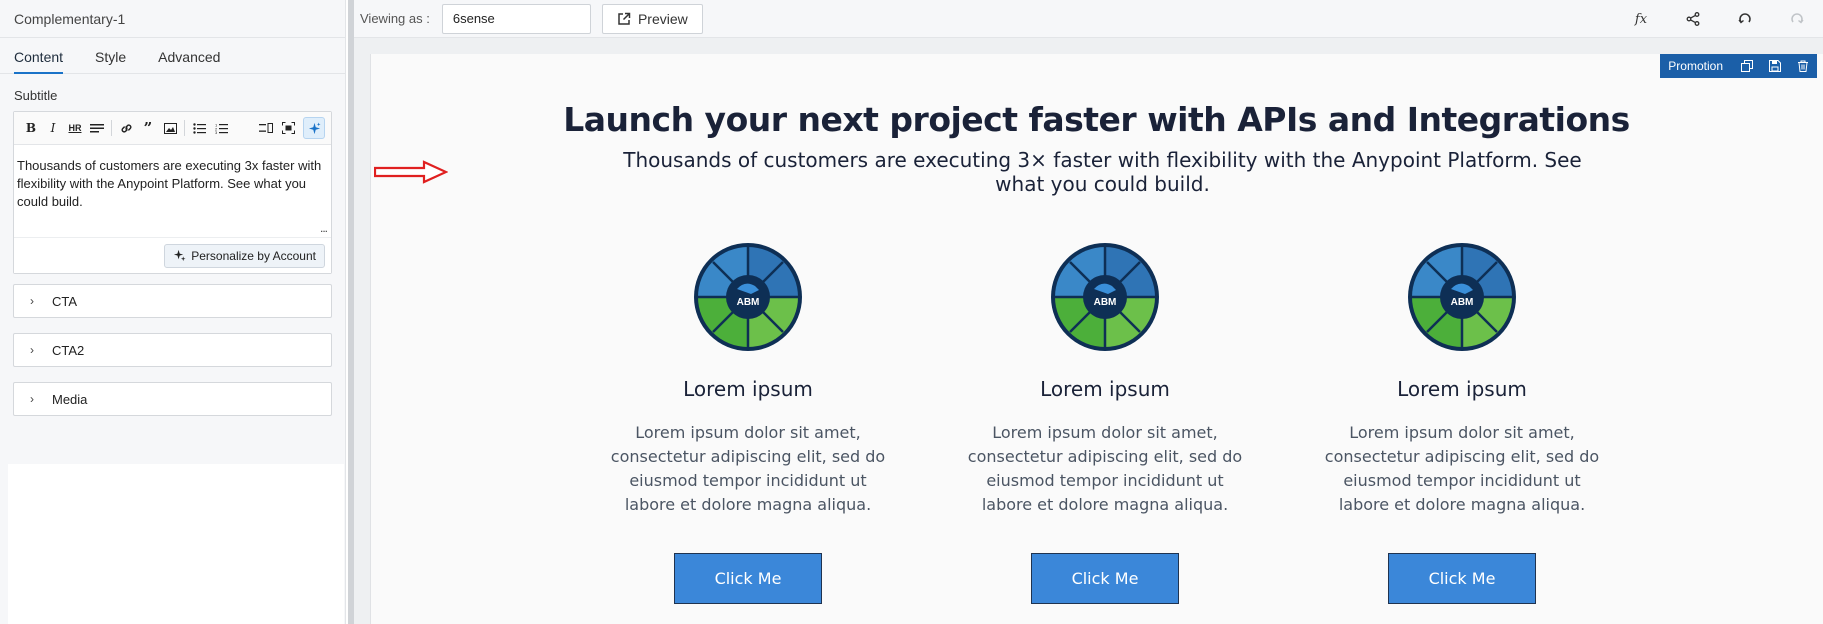 This screenshot has height=624, width=1823. What do you see at coordinates (516, 18) in the screenshot?
I see `viewing-as-input` at bounding box center [516, 18].